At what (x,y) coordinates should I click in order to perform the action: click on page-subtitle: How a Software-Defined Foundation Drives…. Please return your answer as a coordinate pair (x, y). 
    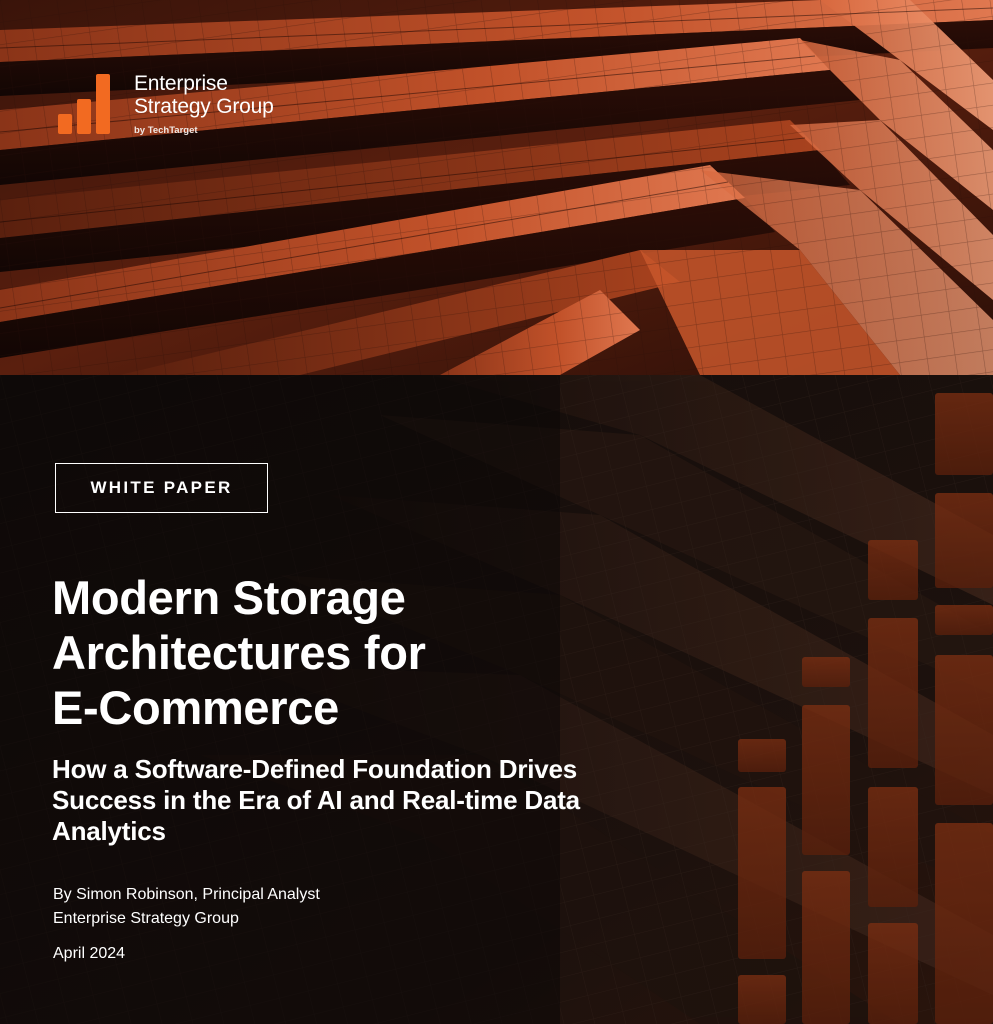
    Looking at the image, I should click on (372, 800).